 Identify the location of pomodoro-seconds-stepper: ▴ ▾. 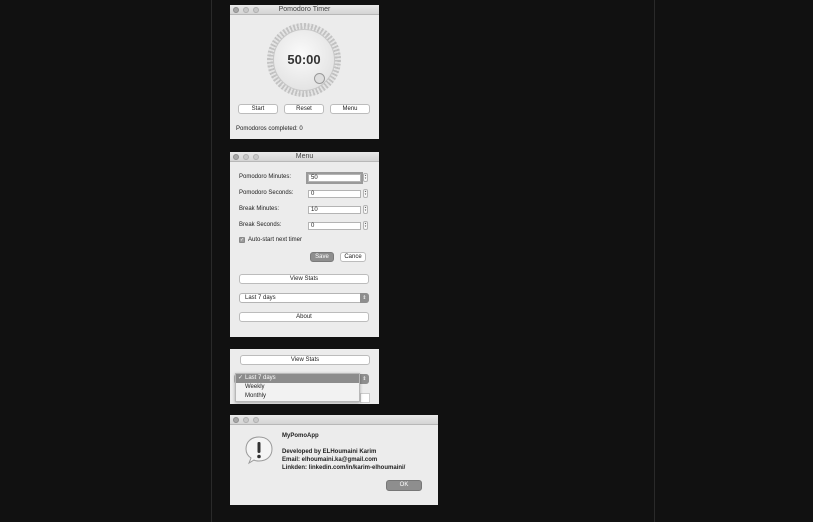
(365, 193).